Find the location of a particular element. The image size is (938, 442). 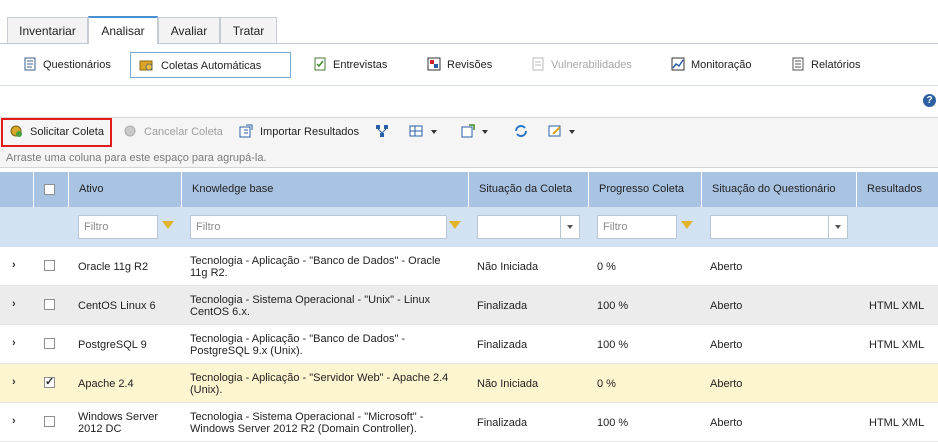

hierarchy-icon is located at coordinates (382, 131).